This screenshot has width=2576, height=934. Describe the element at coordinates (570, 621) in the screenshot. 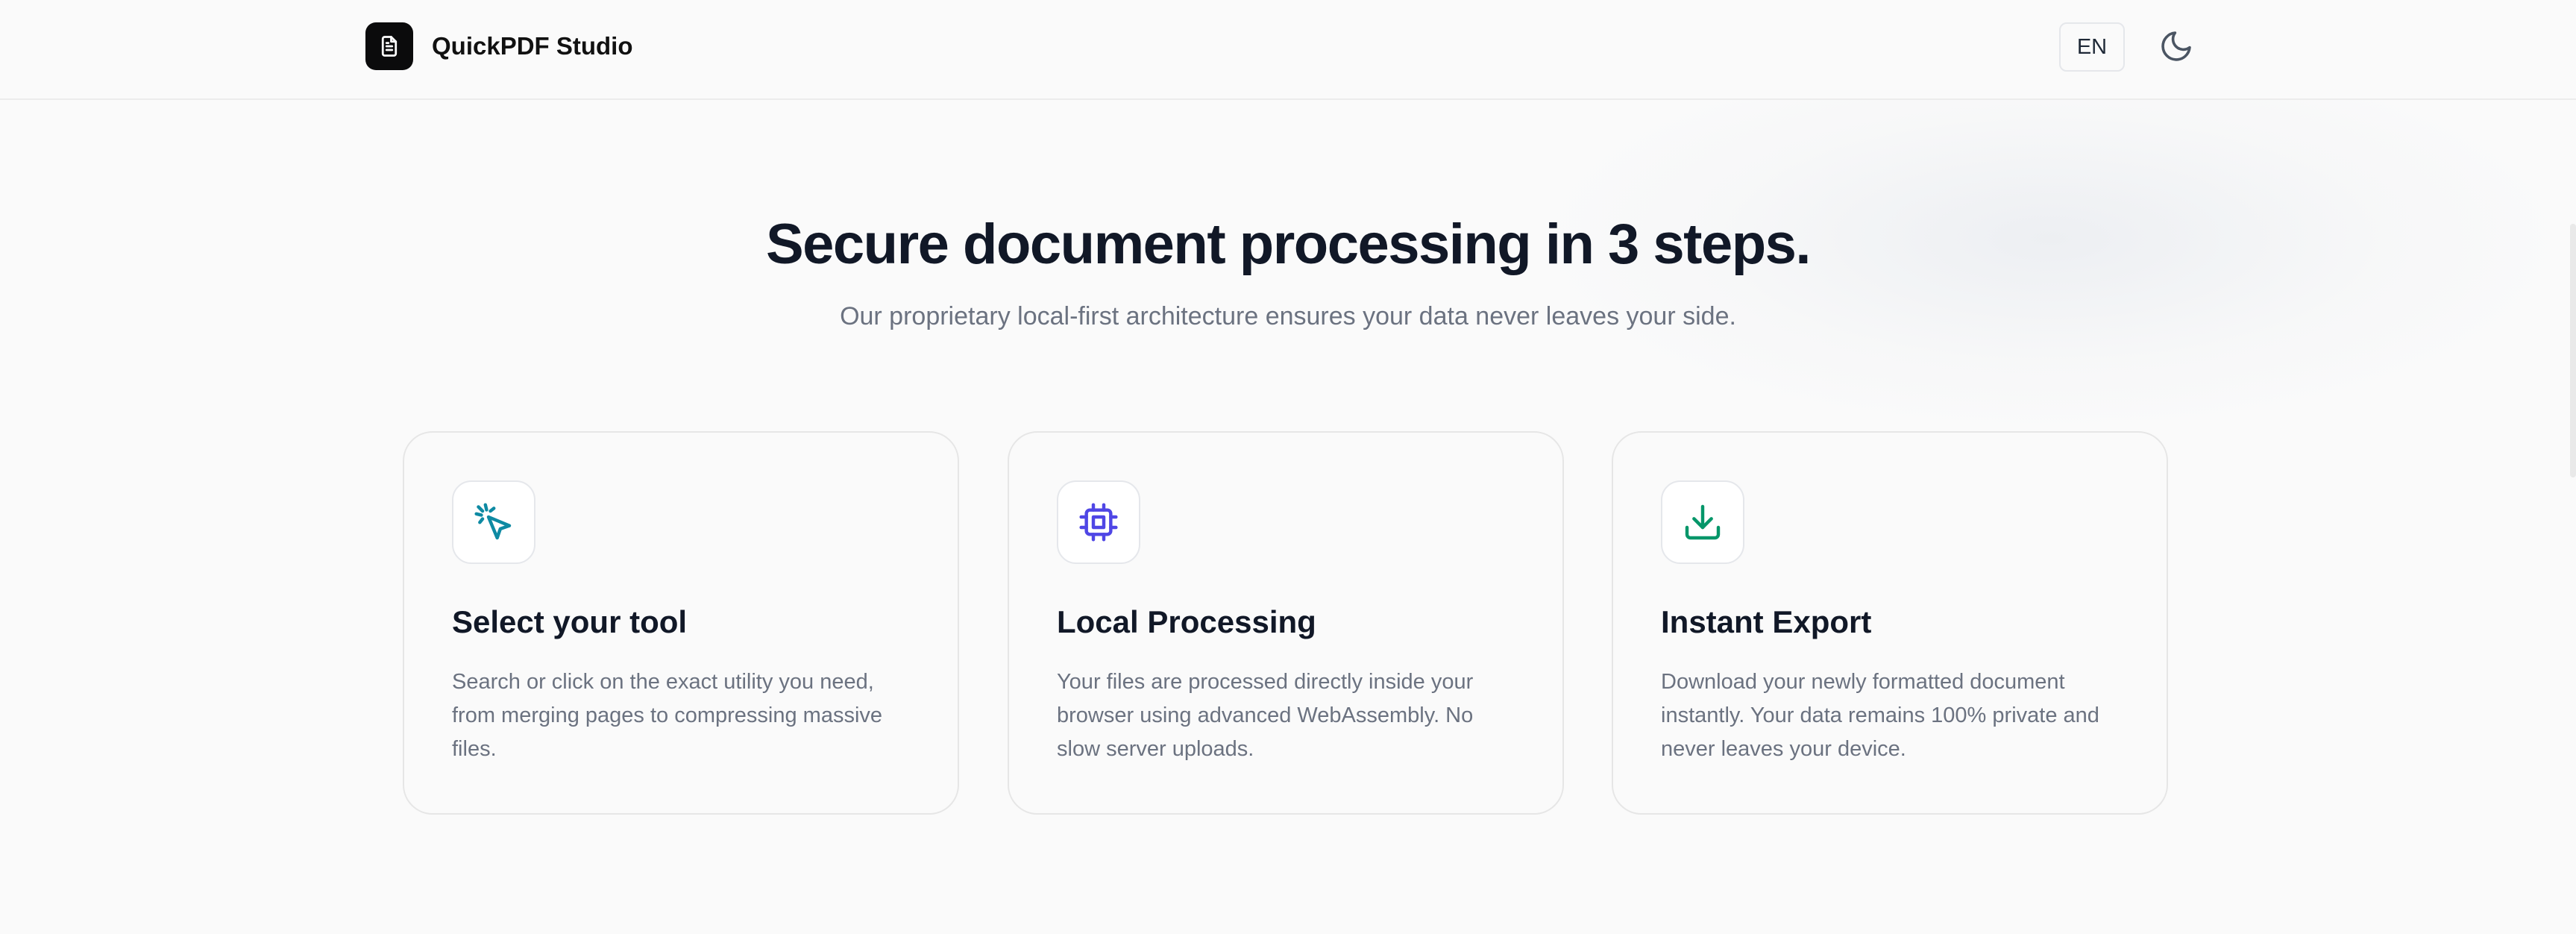

I see `step-title: Select your tool` at that location.